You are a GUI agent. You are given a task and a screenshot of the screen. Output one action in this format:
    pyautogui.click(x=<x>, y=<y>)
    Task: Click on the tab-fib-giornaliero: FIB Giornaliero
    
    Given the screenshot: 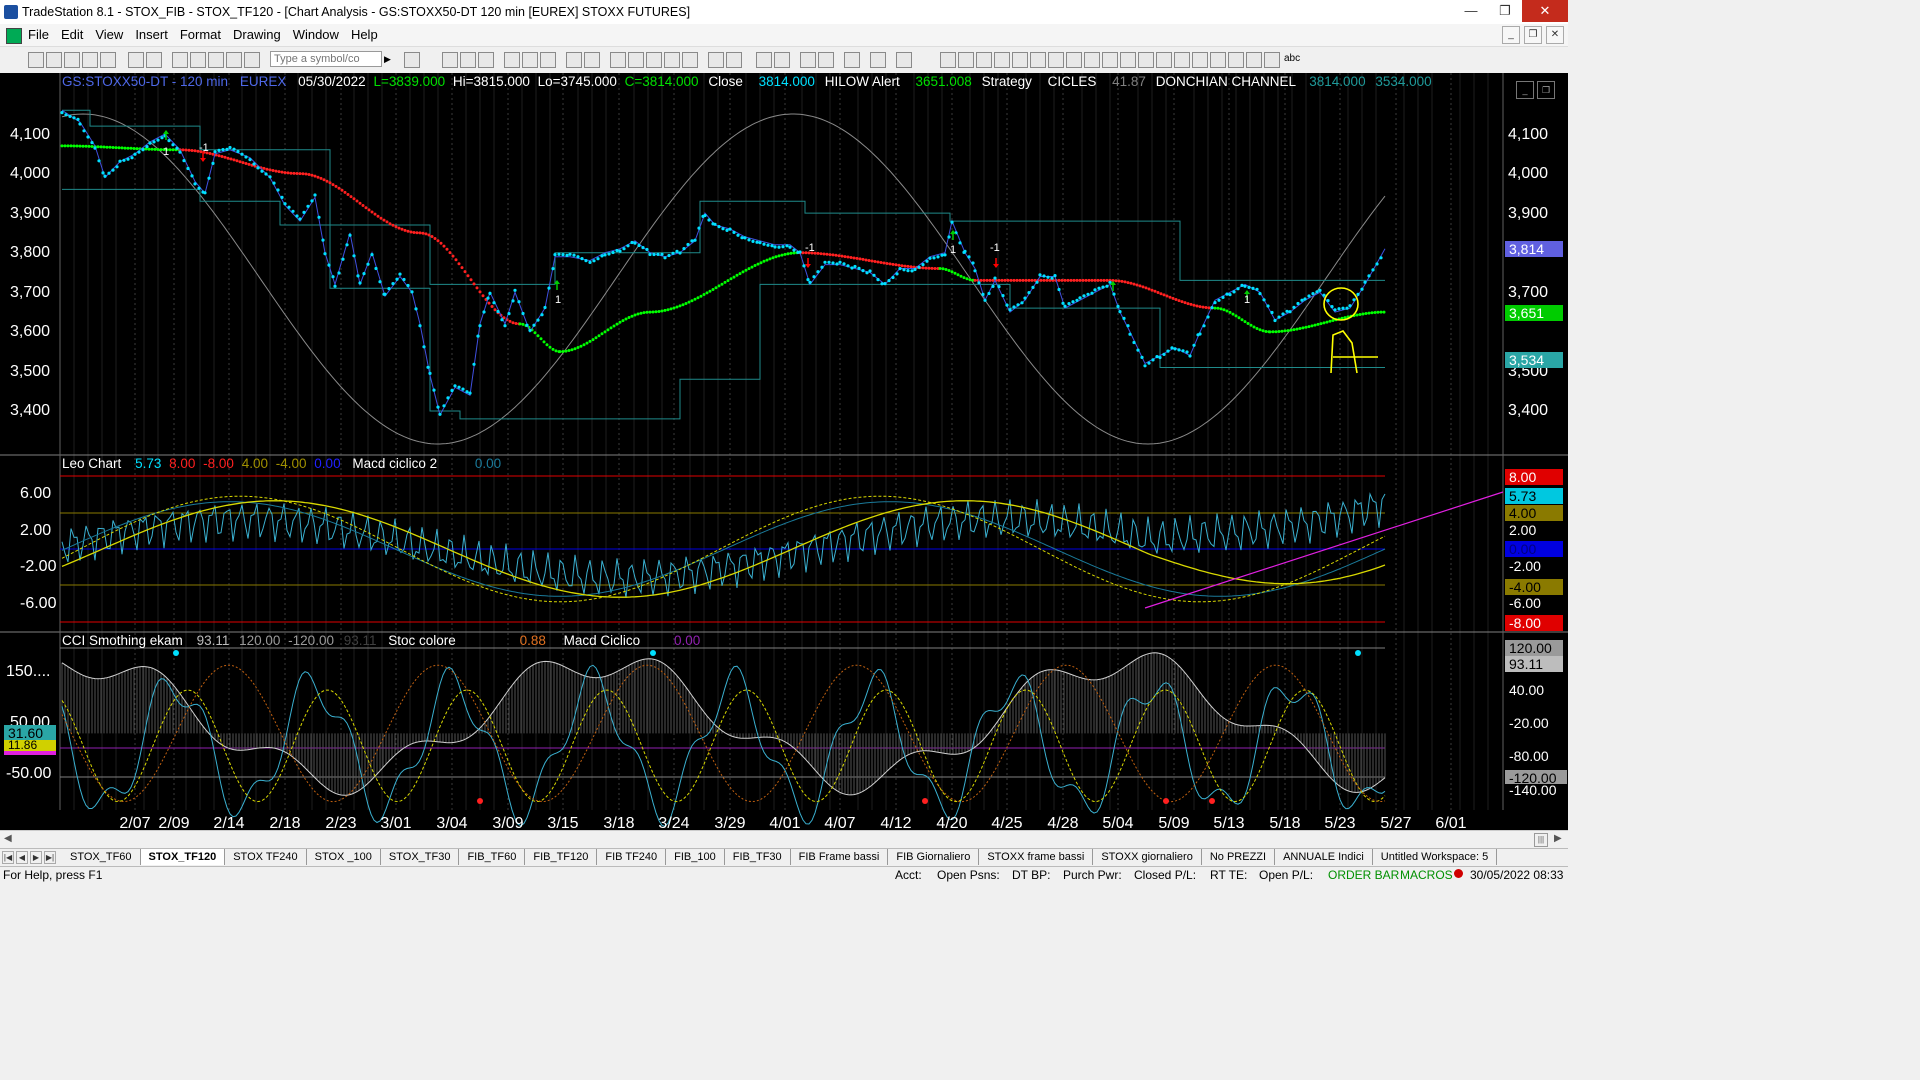 What is the action you would take?
    pyautogui.click(x=934, y=857)
    